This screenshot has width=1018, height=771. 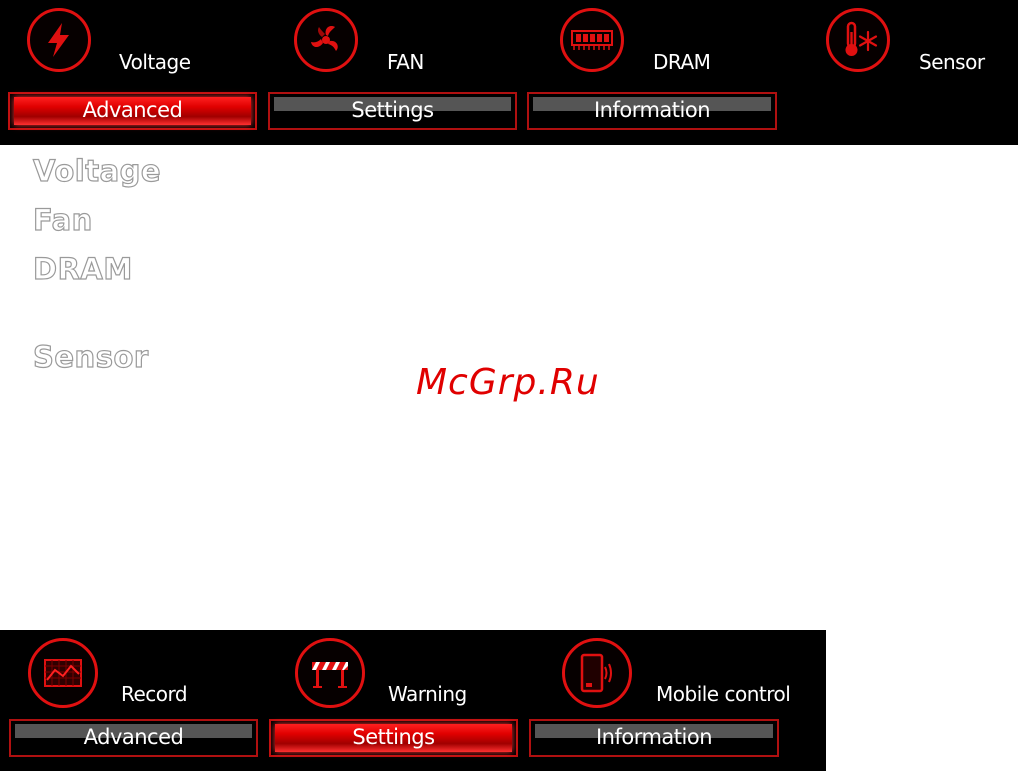 I want to click on fan-label: FAN, so click(x=405, y=62).